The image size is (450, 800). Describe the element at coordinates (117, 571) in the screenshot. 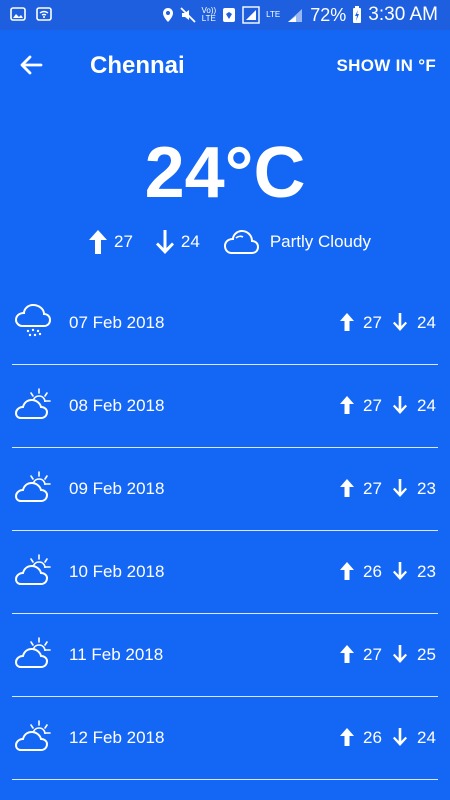

I see `forecast-date: 10 Feb 2018` at that location.